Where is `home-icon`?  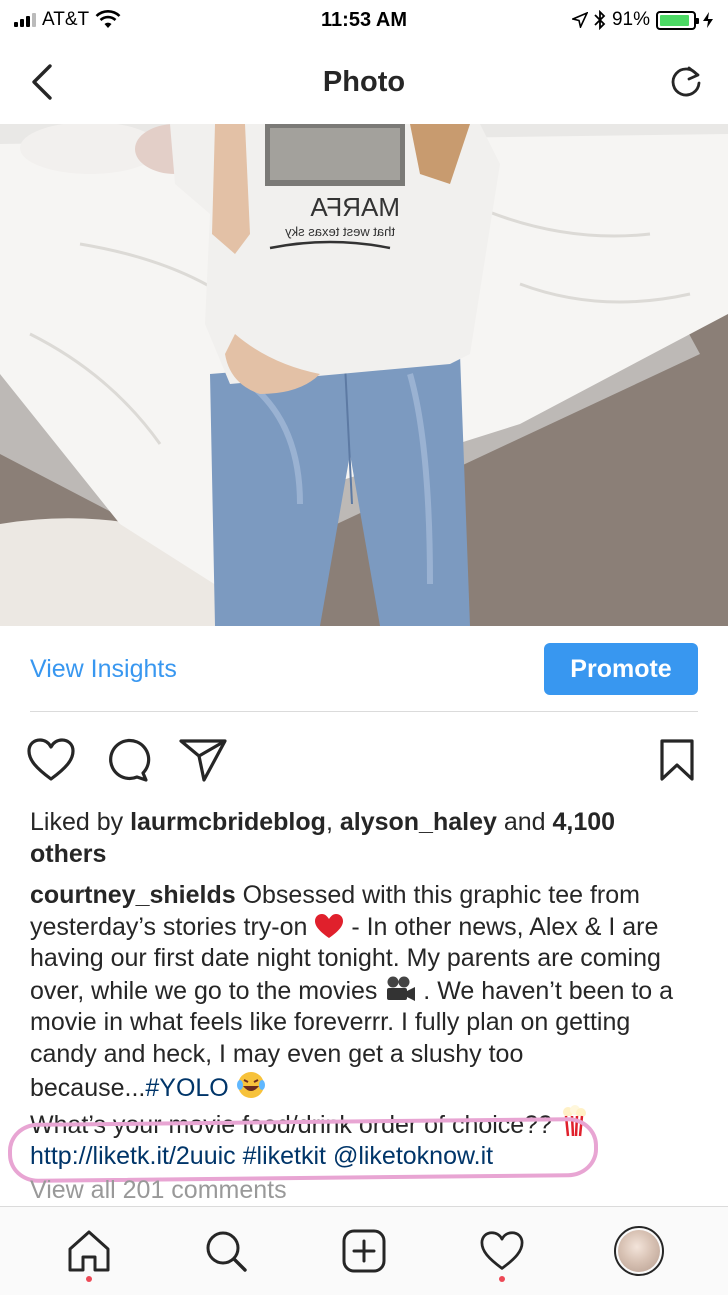 home-icon is located at coordinates (89, 1251).